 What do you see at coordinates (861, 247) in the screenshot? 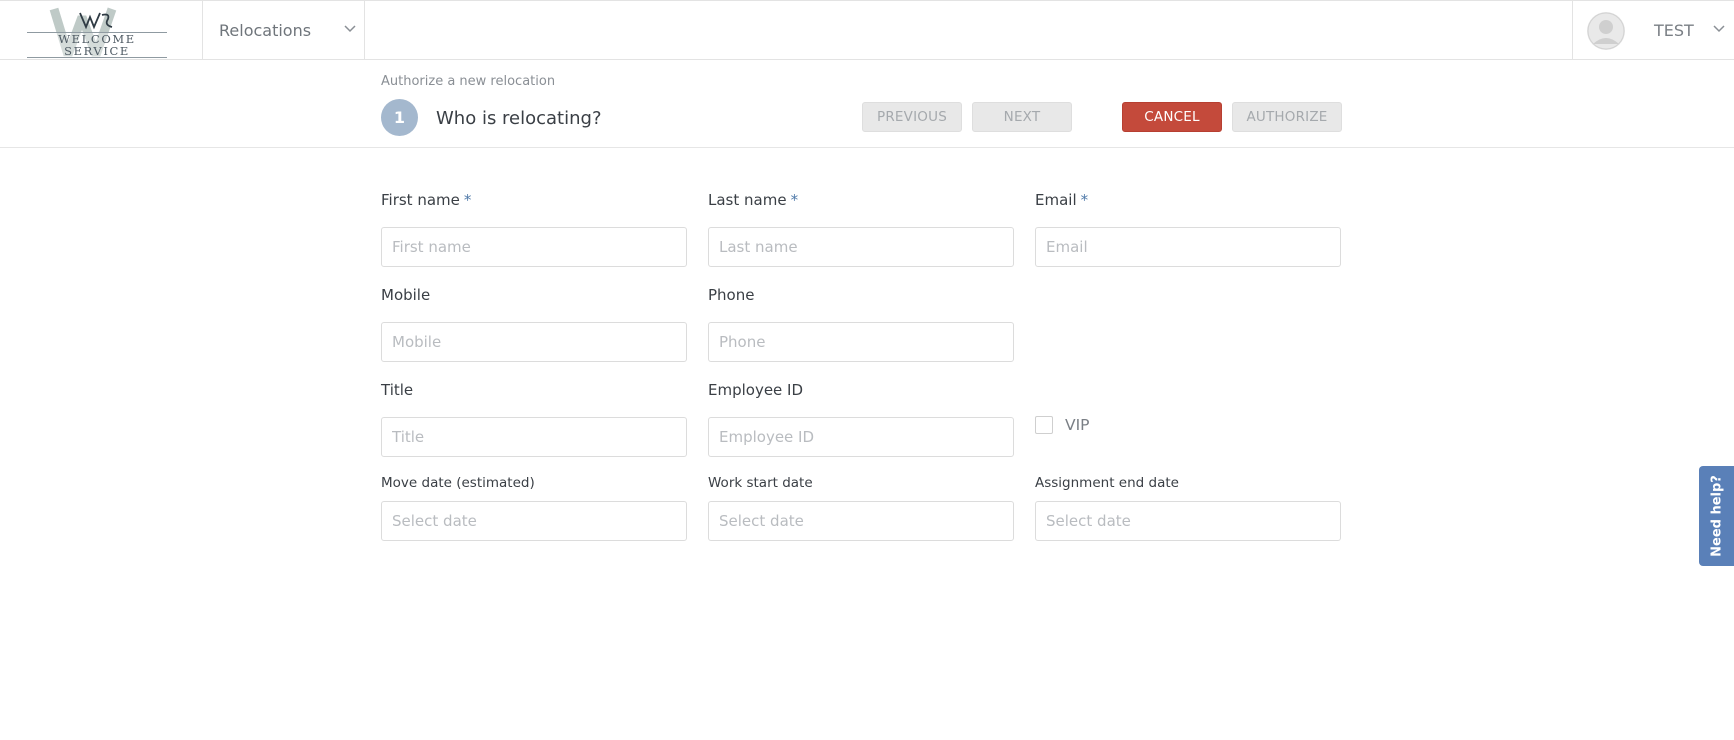
I see `last-name-input` at bounding box center [861, 247].